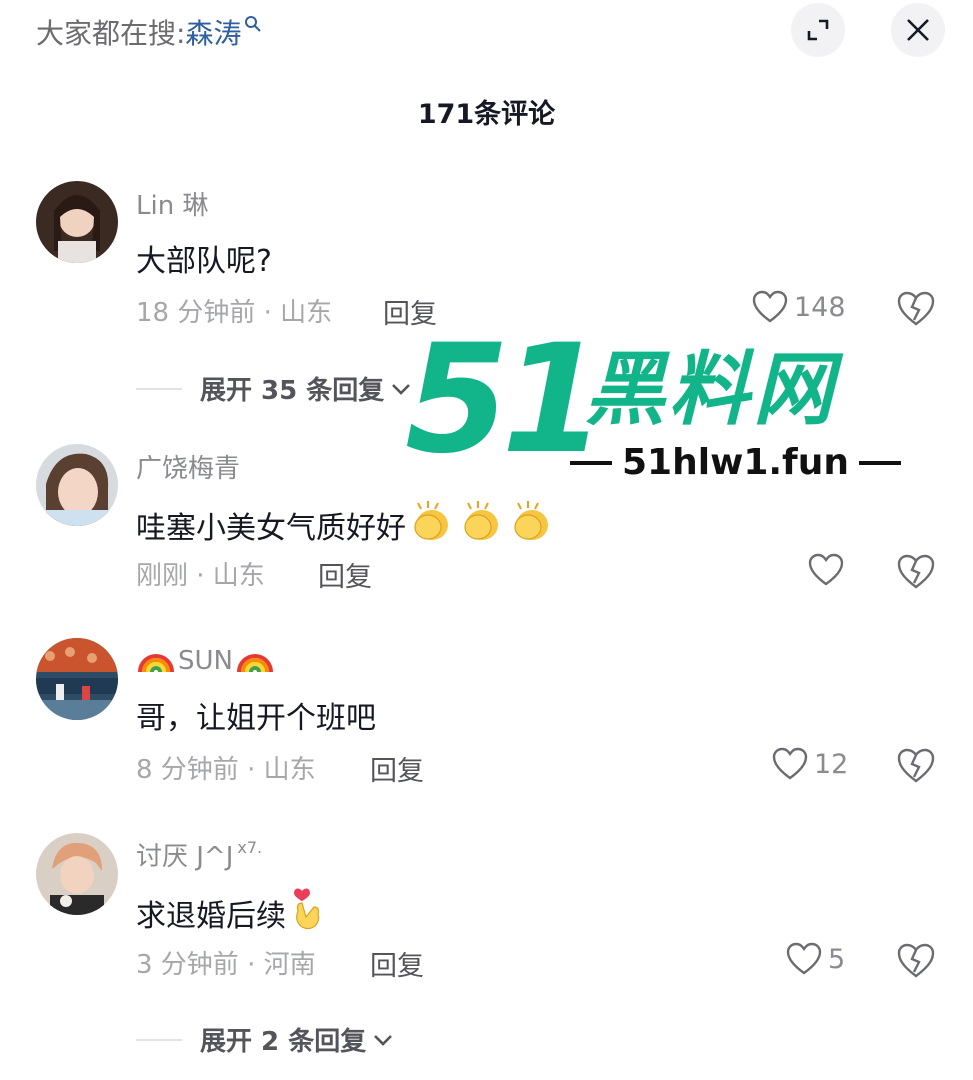 This screenshot has width=973, height=1080. What do you see at coordinates (486, 114) in the screenshot?
I see `comment-count-title: 171条评论` at bounding box center [486, 114].